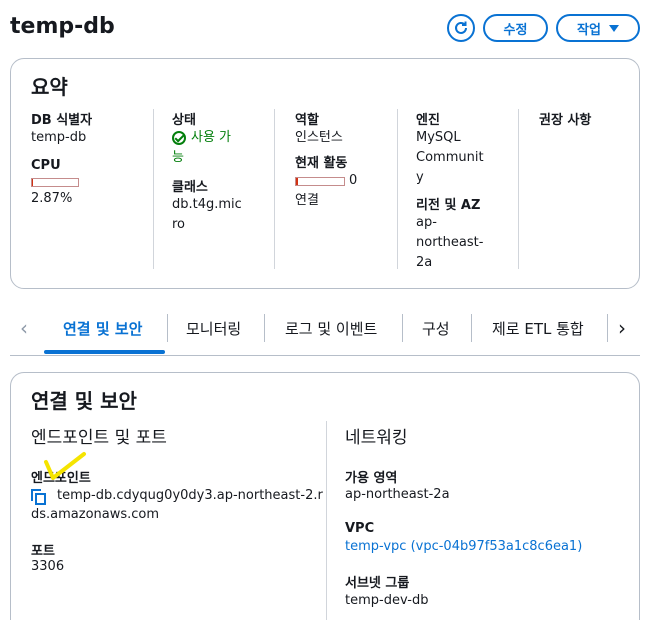  I want to click on activity-meter-fill, so click(297, 181).